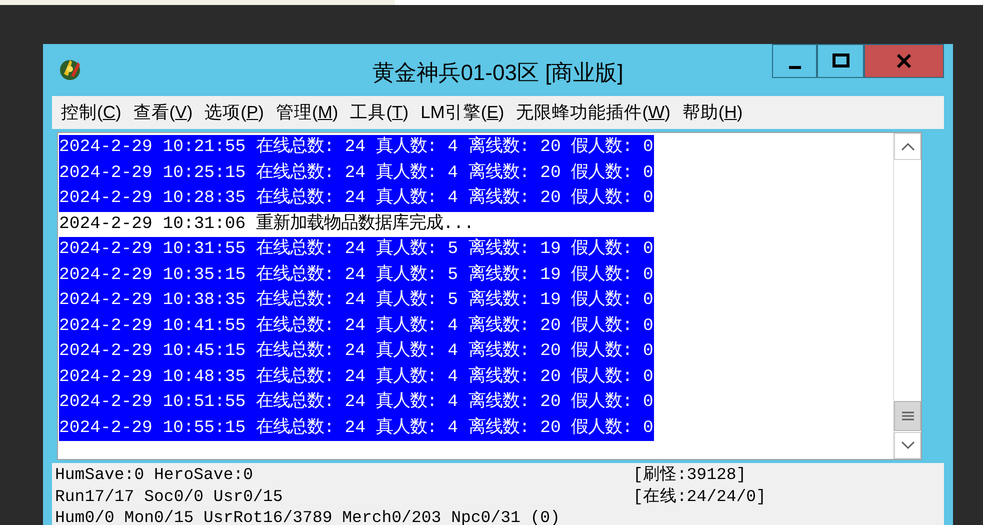  I want to click on menu-item: 管理(M), so click(307, 112).